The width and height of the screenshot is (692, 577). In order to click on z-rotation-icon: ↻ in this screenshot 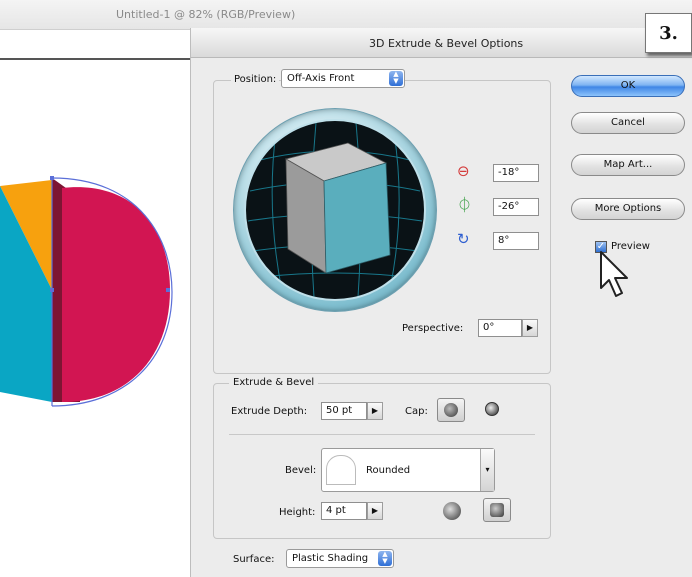, I will do `click(463, 239)`.